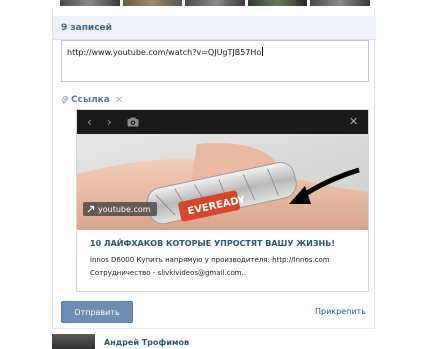 The image size is (434, 349). Describe the element at coordinates (91, 209) in the screenshot. I see `link-icon` at that location.